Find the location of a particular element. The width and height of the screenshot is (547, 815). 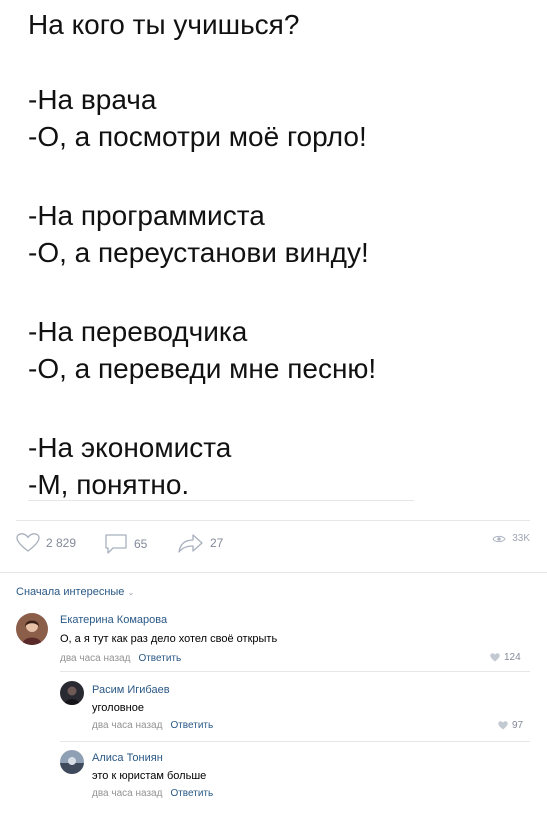

comment-text: уголовное is located at coordinates (118, 708).